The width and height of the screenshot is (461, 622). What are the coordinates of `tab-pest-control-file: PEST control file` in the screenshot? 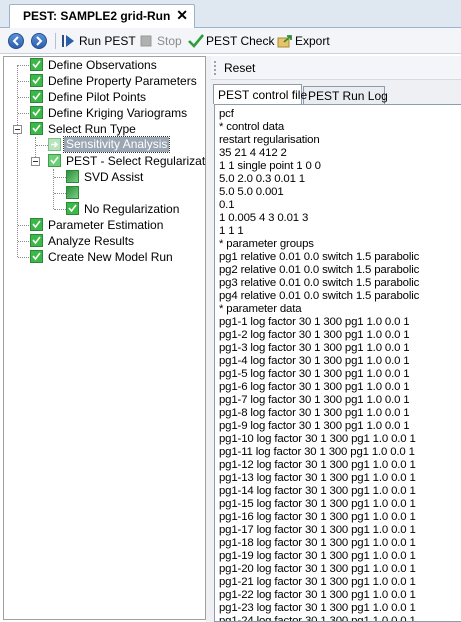 It's located at (260, 94).